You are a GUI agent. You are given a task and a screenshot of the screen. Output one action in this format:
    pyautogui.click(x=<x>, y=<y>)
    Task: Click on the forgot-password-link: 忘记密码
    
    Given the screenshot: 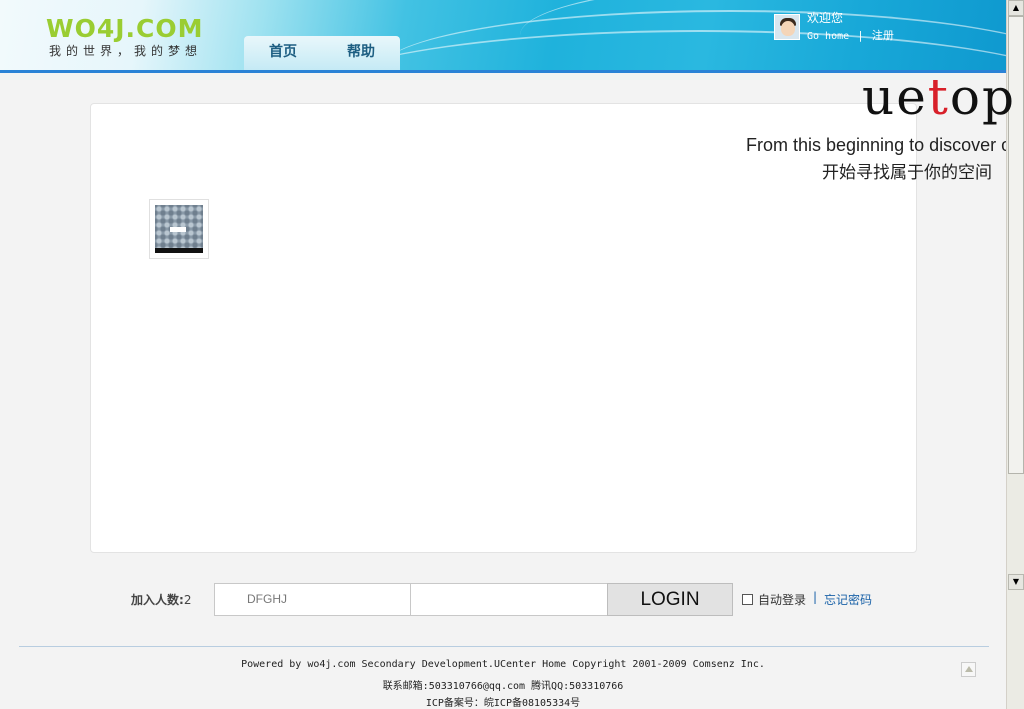 What is the action you would take?
    pyautogui.click(x=848, y=599)
    